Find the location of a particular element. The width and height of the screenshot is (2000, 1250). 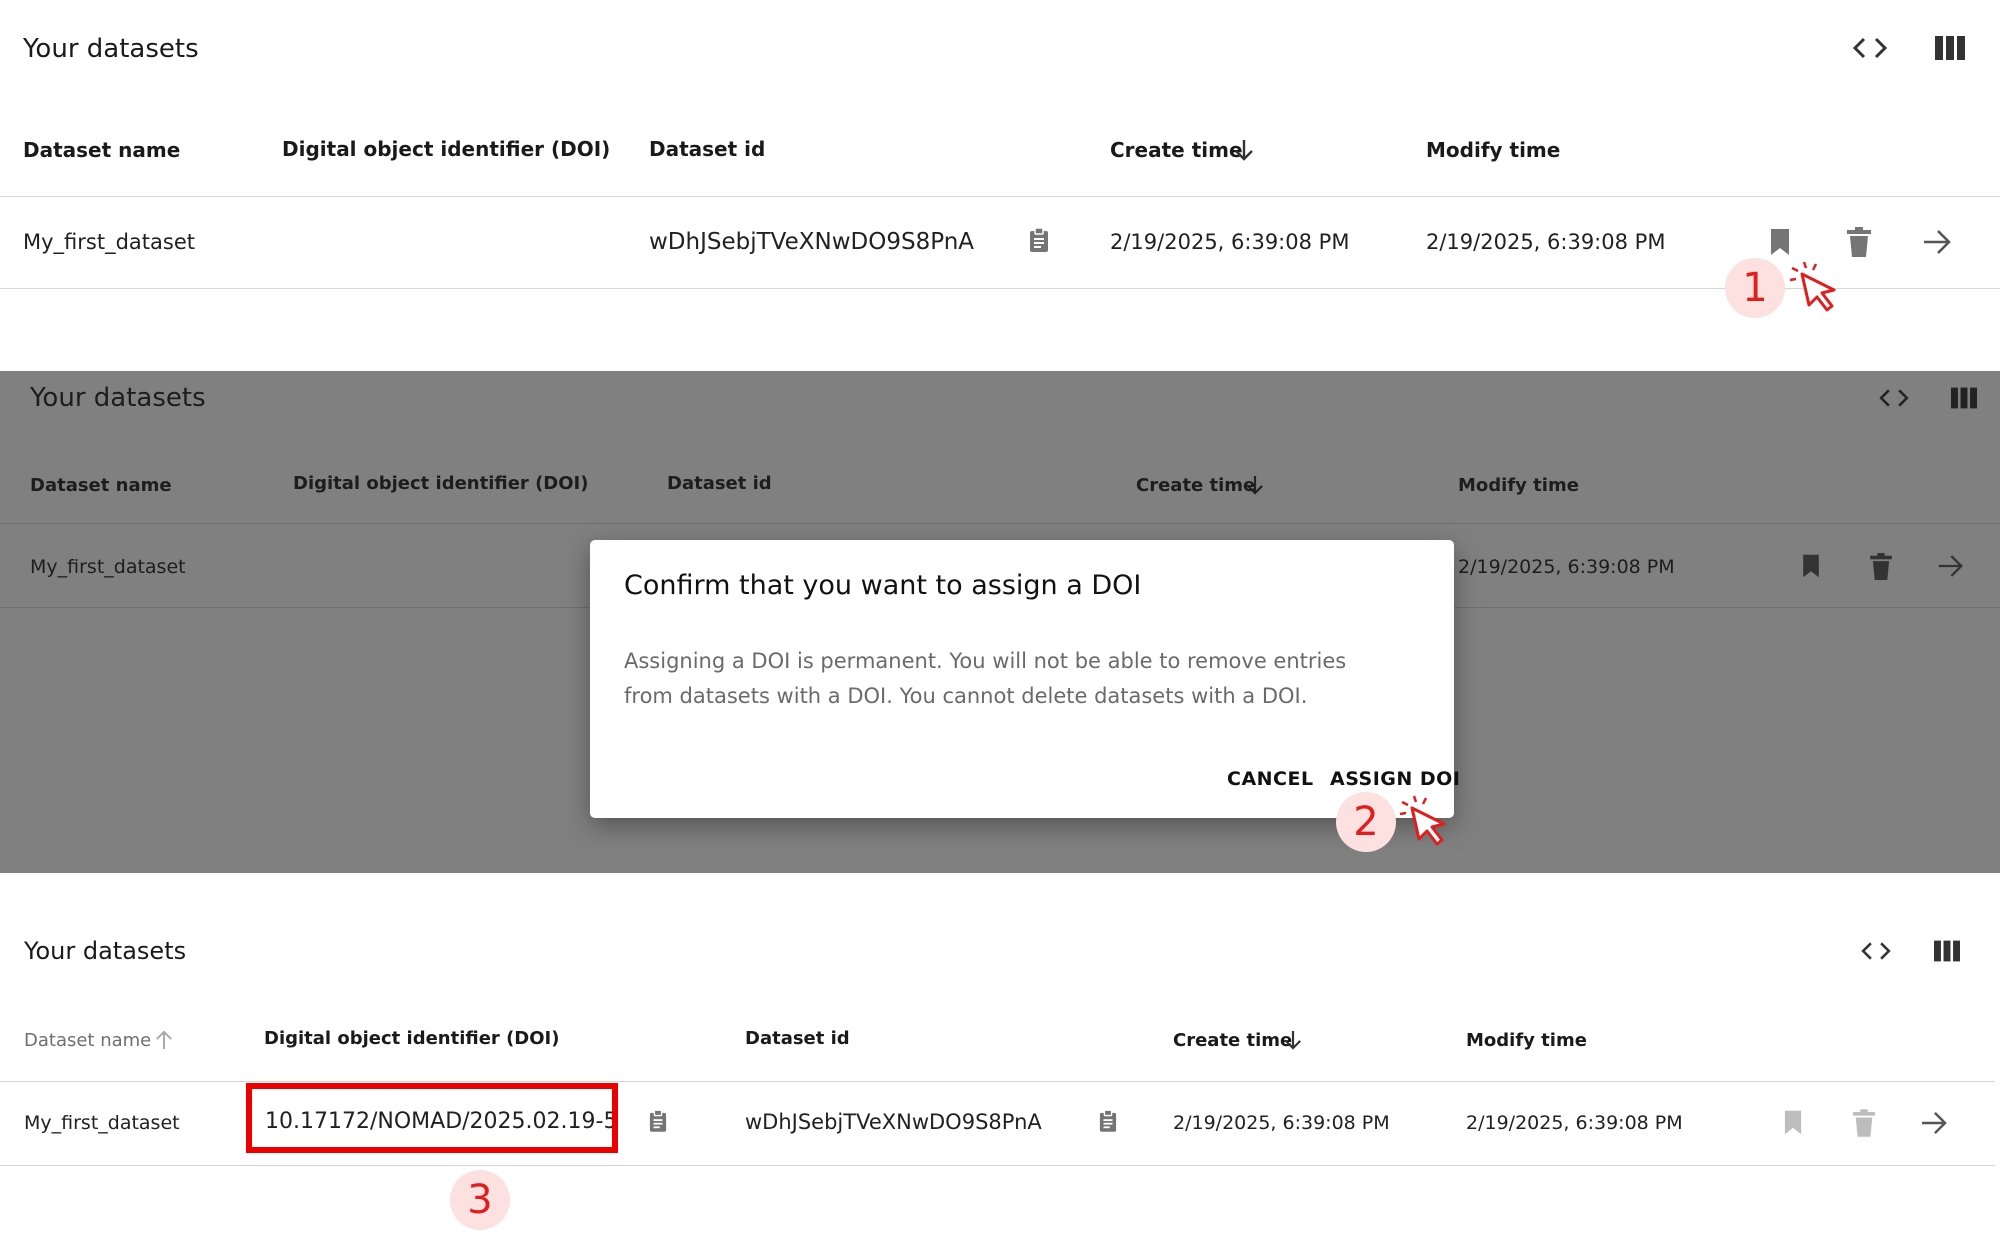

doi-highlight-box is located at coordinates (432, 1118).